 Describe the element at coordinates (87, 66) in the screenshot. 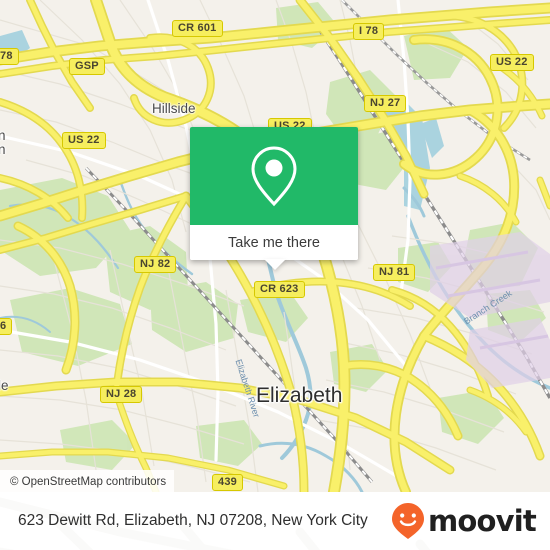

I see `road-shield: GSP` at that location.